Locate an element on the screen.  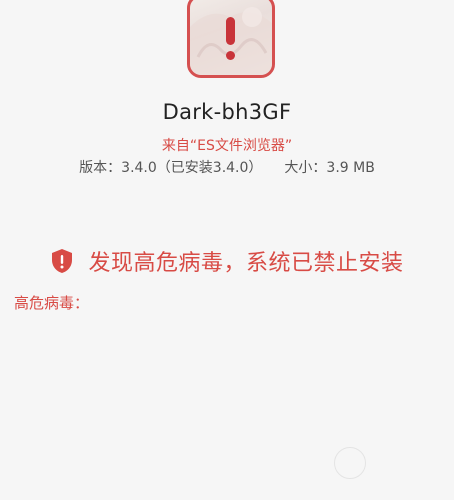
shield-alert-icon is located at coordinates (62, 261).